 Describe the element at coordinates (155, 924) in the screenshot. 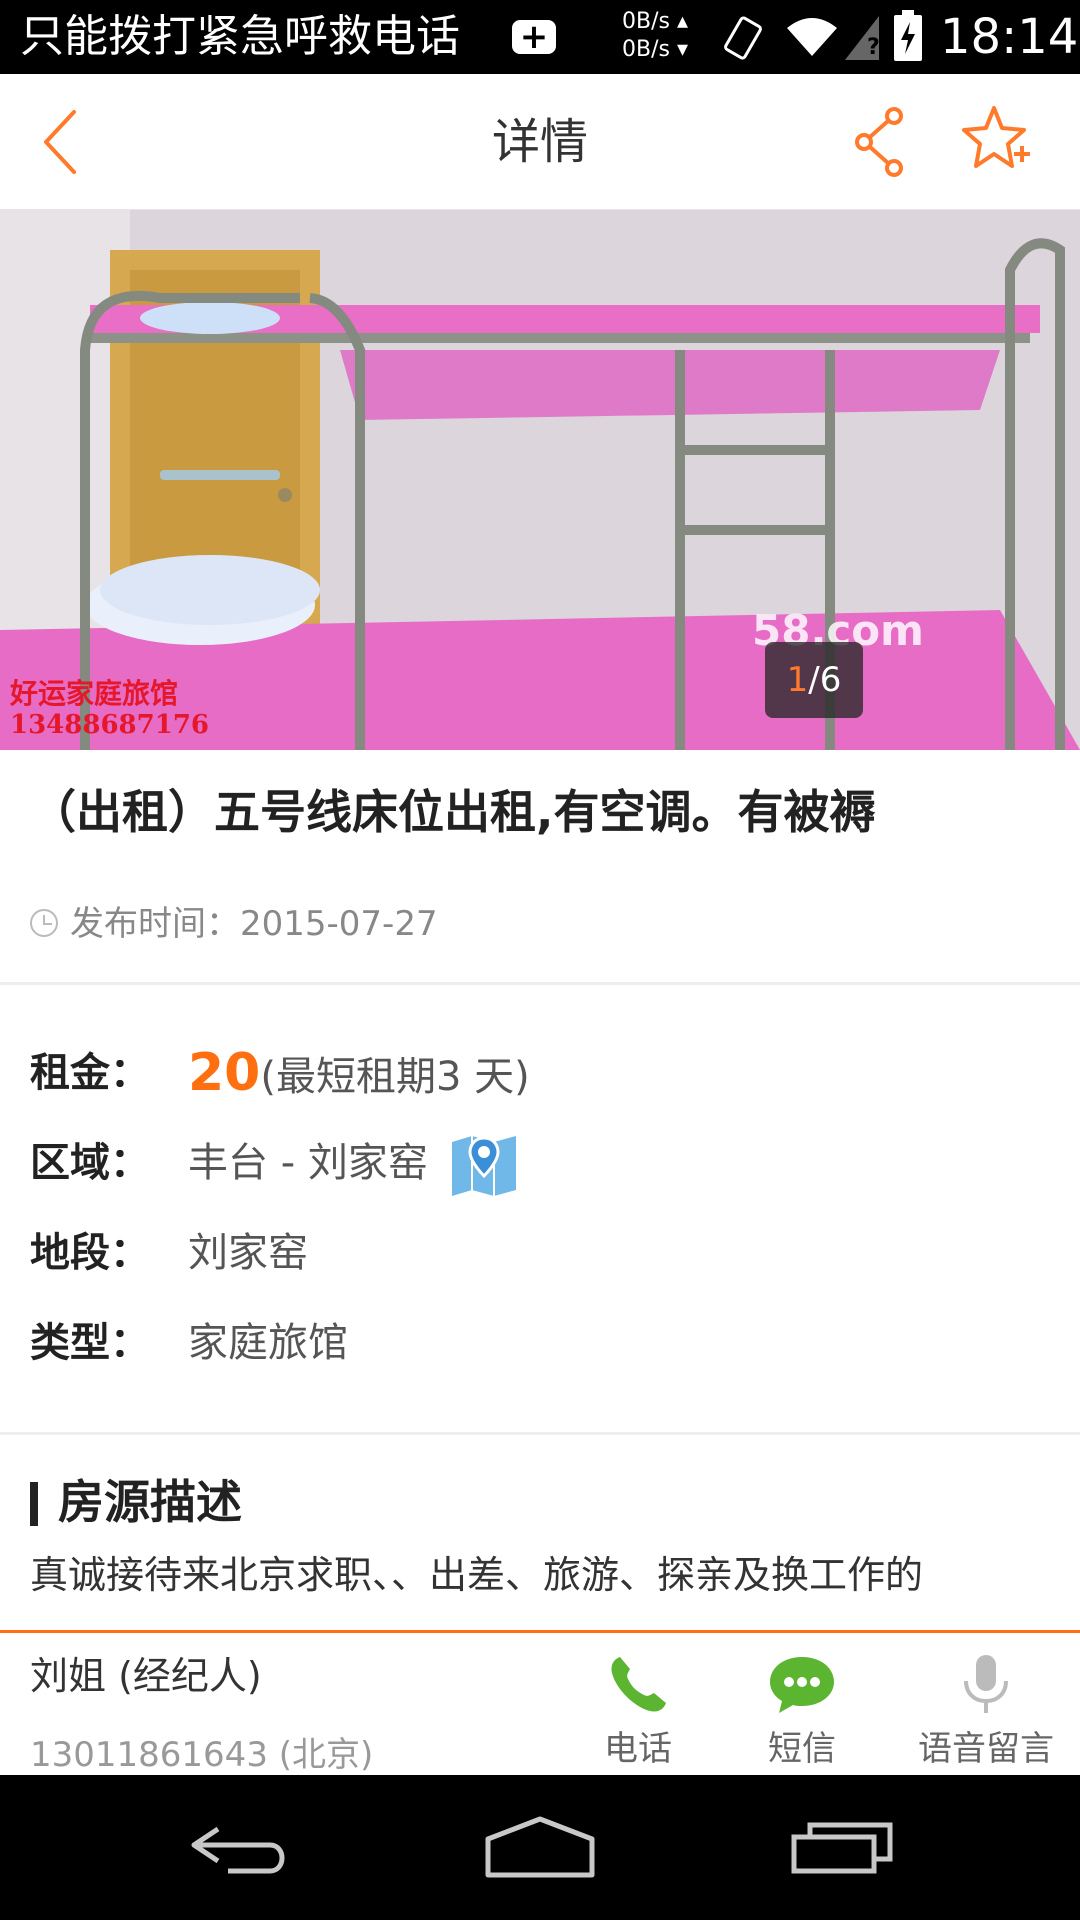

I see `publish-label: 发布时间：` at that location.